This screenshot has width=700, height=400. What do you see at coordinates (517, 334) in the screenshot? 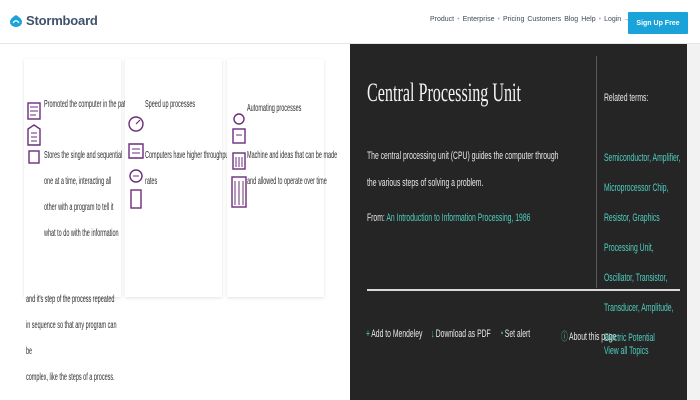
I see `set-alert-label: Set alert` at bounding box center [517, 334].